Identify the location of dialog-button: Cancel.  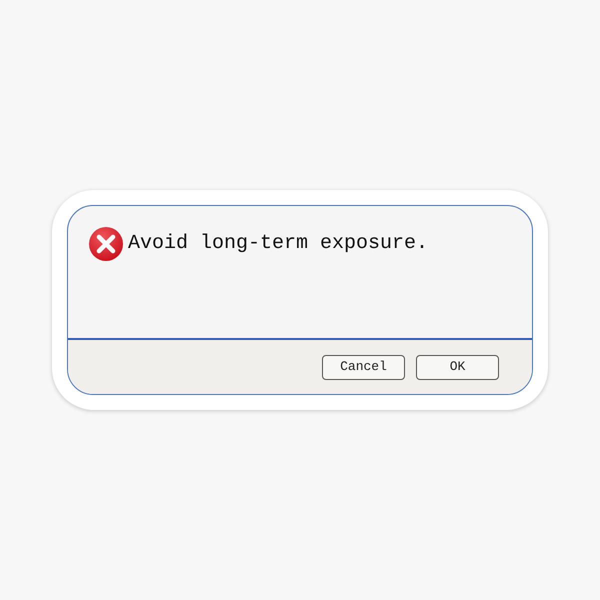
(363, 367).